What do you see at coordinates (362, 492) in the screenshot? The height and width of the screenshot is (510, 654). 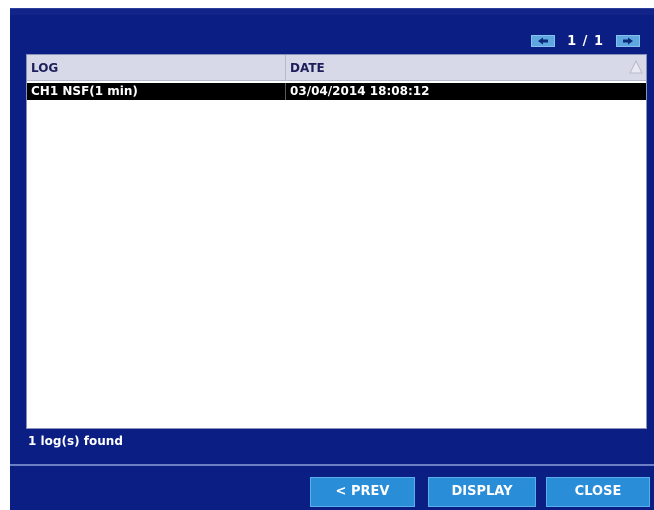 I see `prev-button: < PREV` at bounding box center [362, 492].